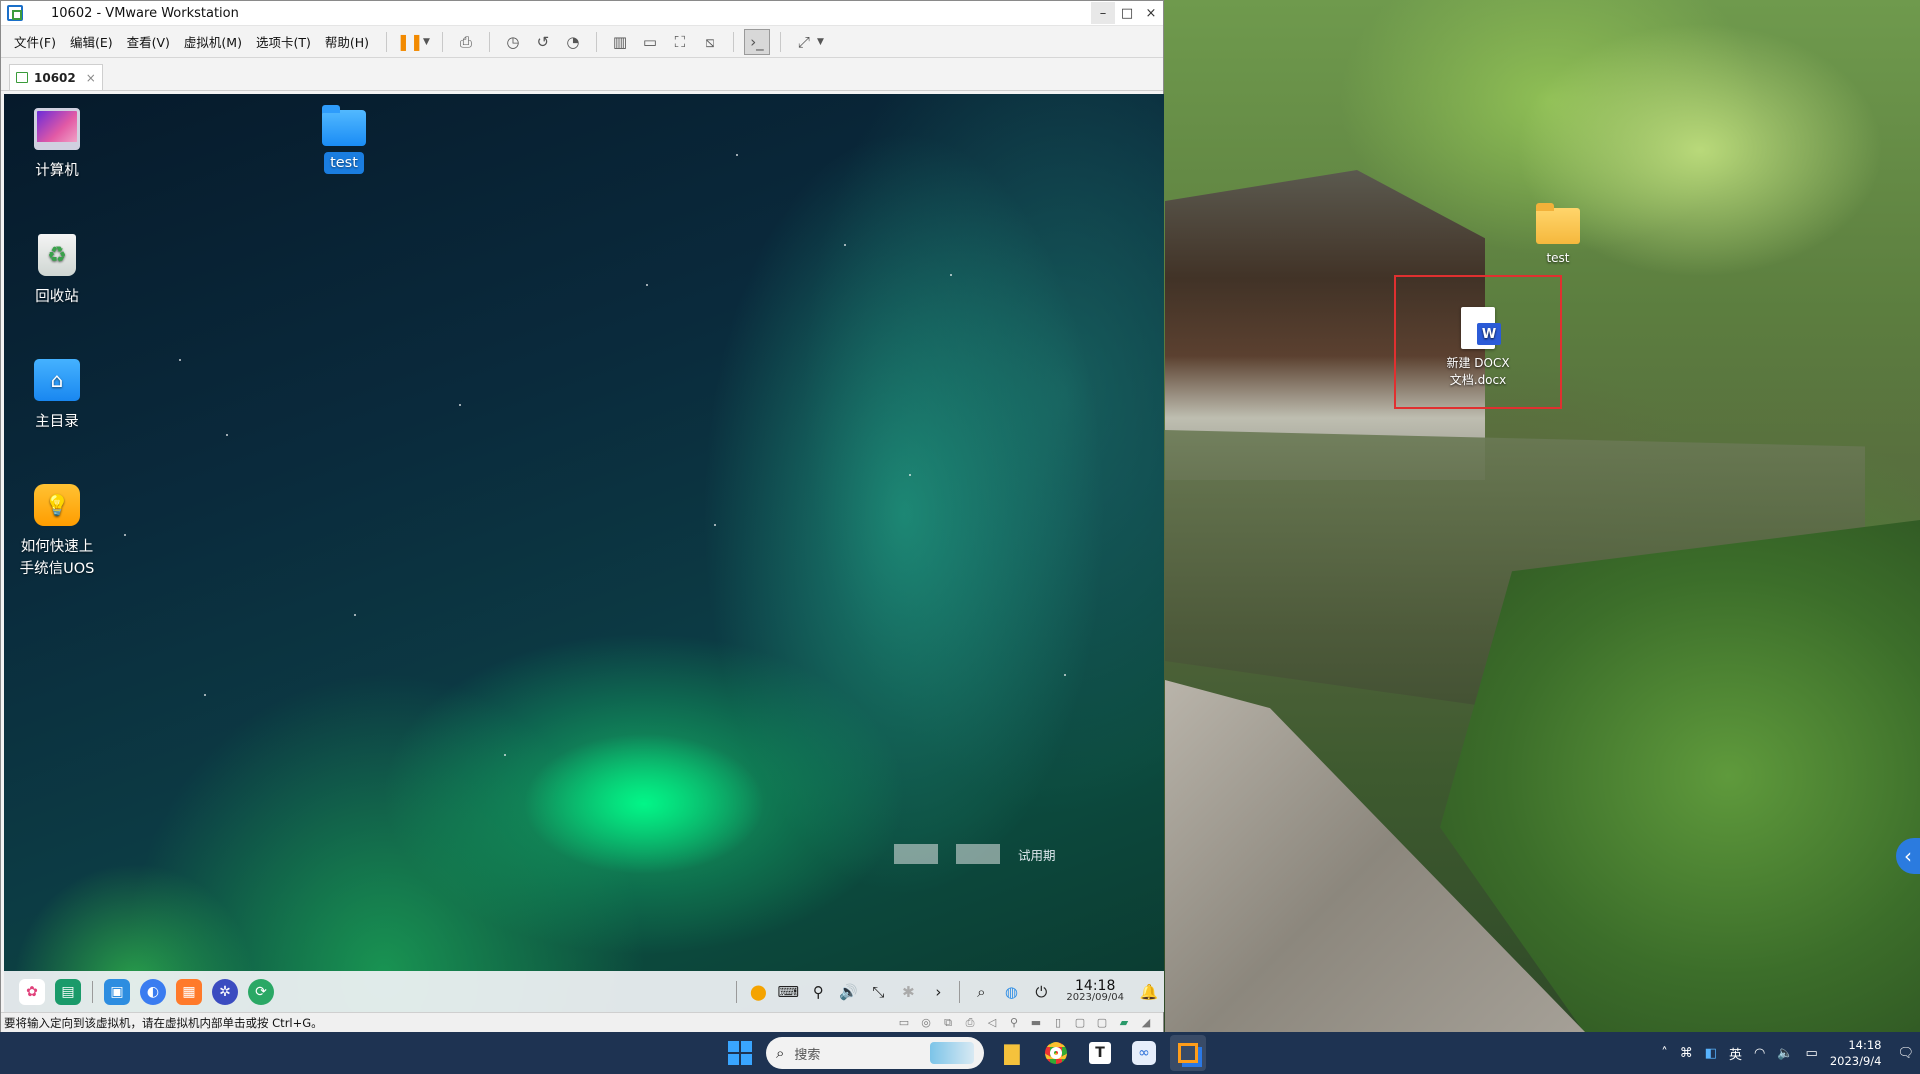 The image size is (1920, 1074). I want to click on maximize-button: □, so click(1127, 13).